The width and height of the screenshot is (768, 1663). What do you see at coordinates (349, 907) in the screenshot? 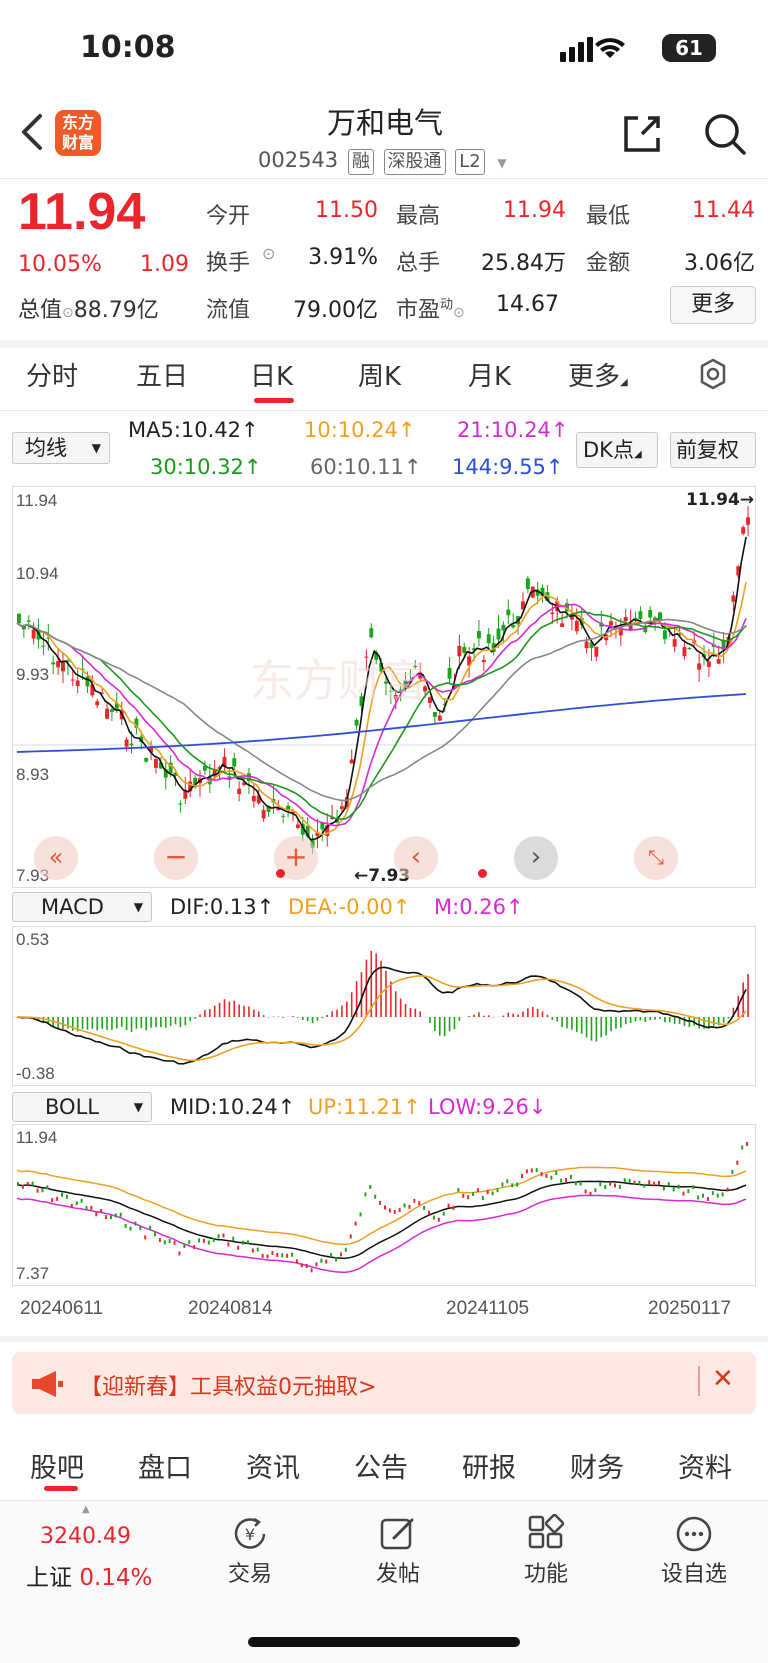
I see `macd-dea: DEA:-0.00↑` at bounding box center [349, 907].